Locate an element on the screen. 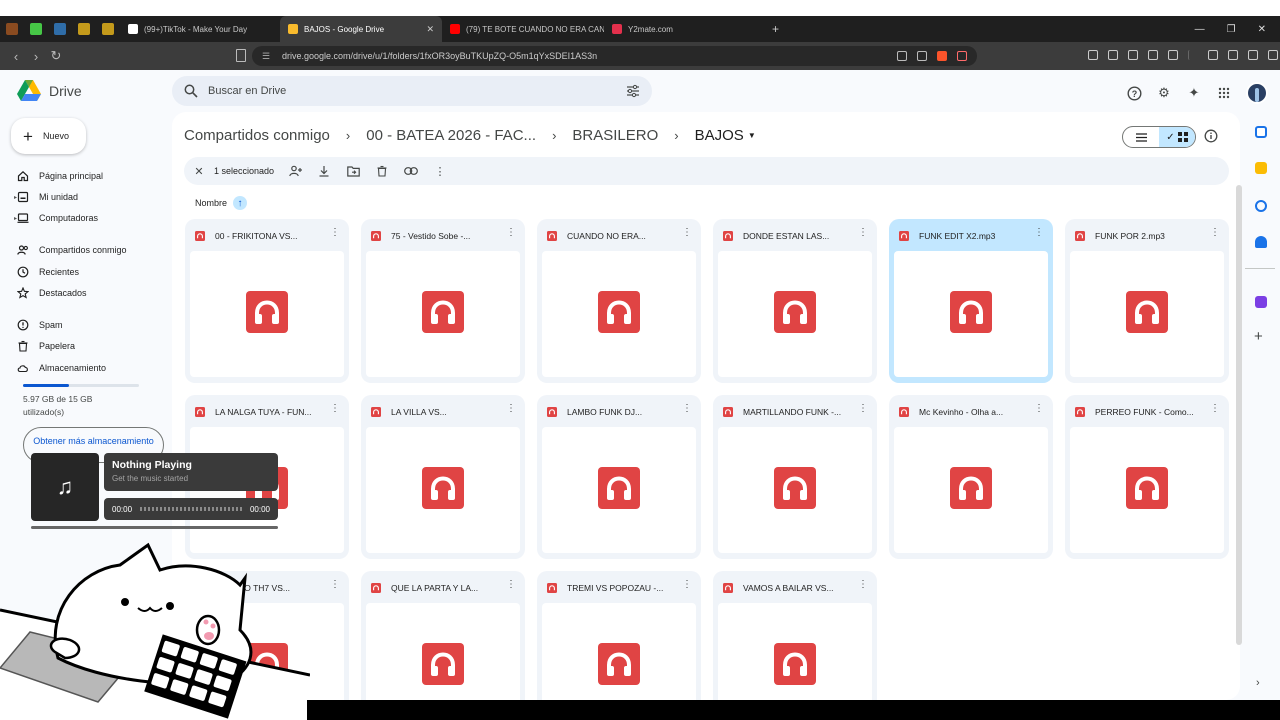  breadcrumb-item: Compartidos conmigo is located at coordinates (257, 135).